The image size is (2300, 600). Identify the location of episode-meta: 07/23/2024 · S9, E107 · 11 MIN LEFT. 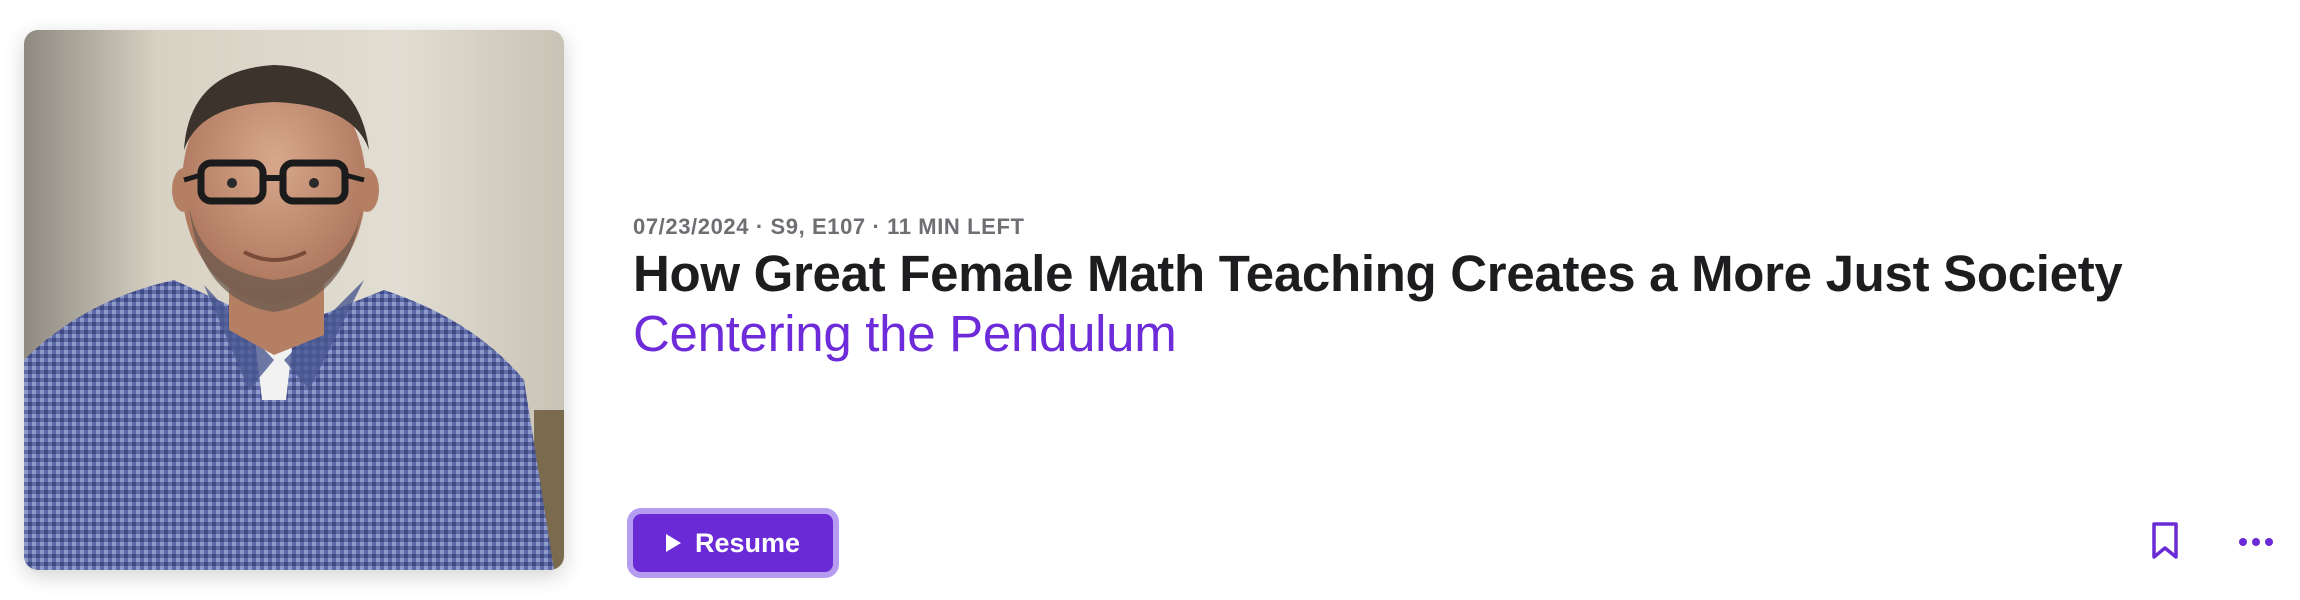
(829, 226).